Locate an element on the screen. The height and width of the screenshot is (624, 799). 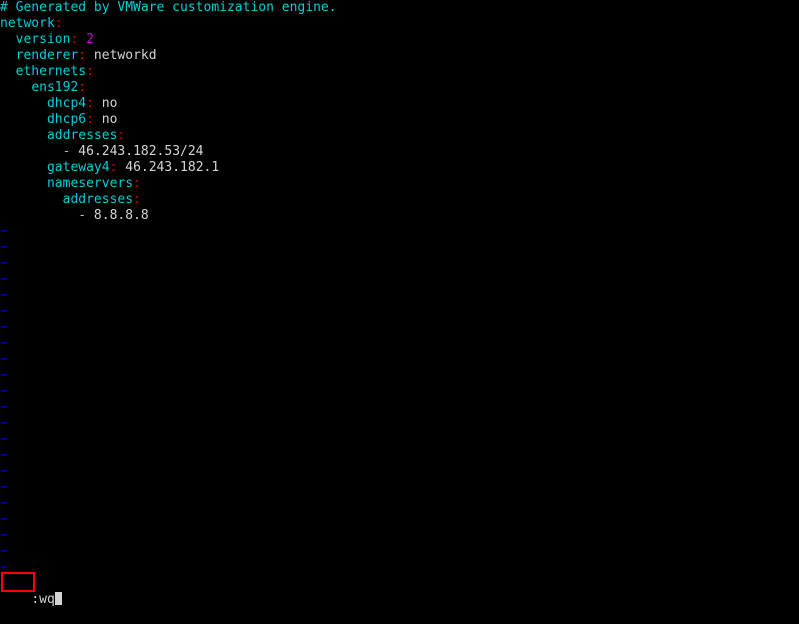
line-segment-string is located at coordinates (82, 39).